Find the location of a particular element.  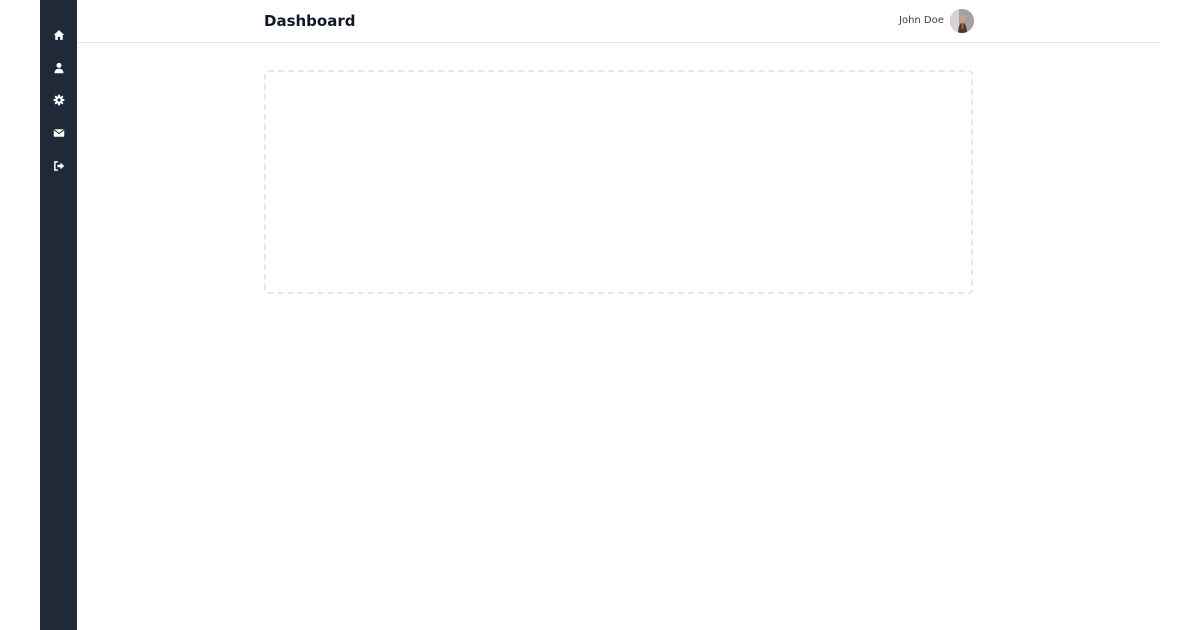

sidebar-item-home is located at coordinates (58, 35).